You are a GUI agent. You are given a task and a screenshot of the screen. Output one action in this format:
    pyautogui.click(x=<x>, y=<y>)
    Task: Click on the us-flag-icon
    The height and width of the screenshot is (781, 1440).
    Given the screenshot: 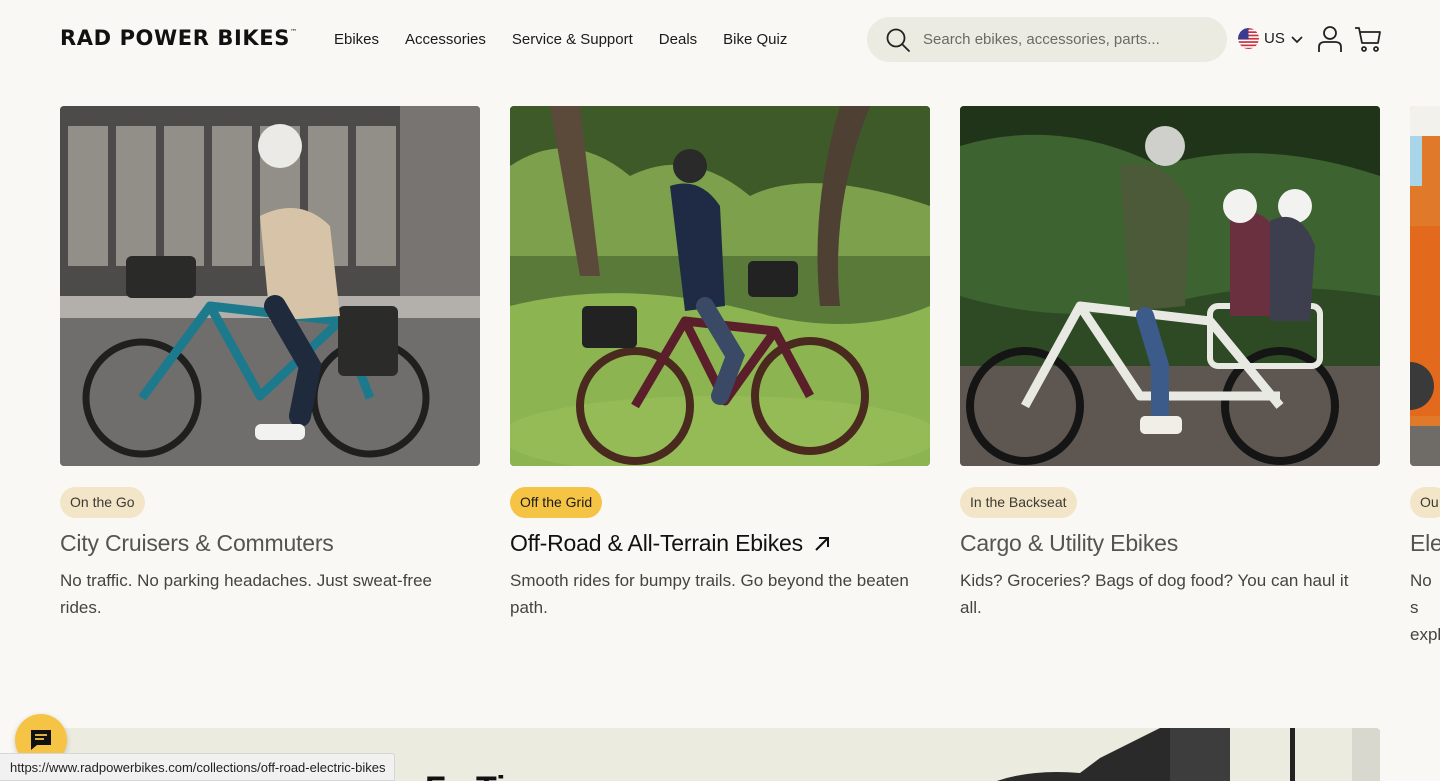 What is the action you would take?
    pyautogui.click(x=1248, y=38)
    